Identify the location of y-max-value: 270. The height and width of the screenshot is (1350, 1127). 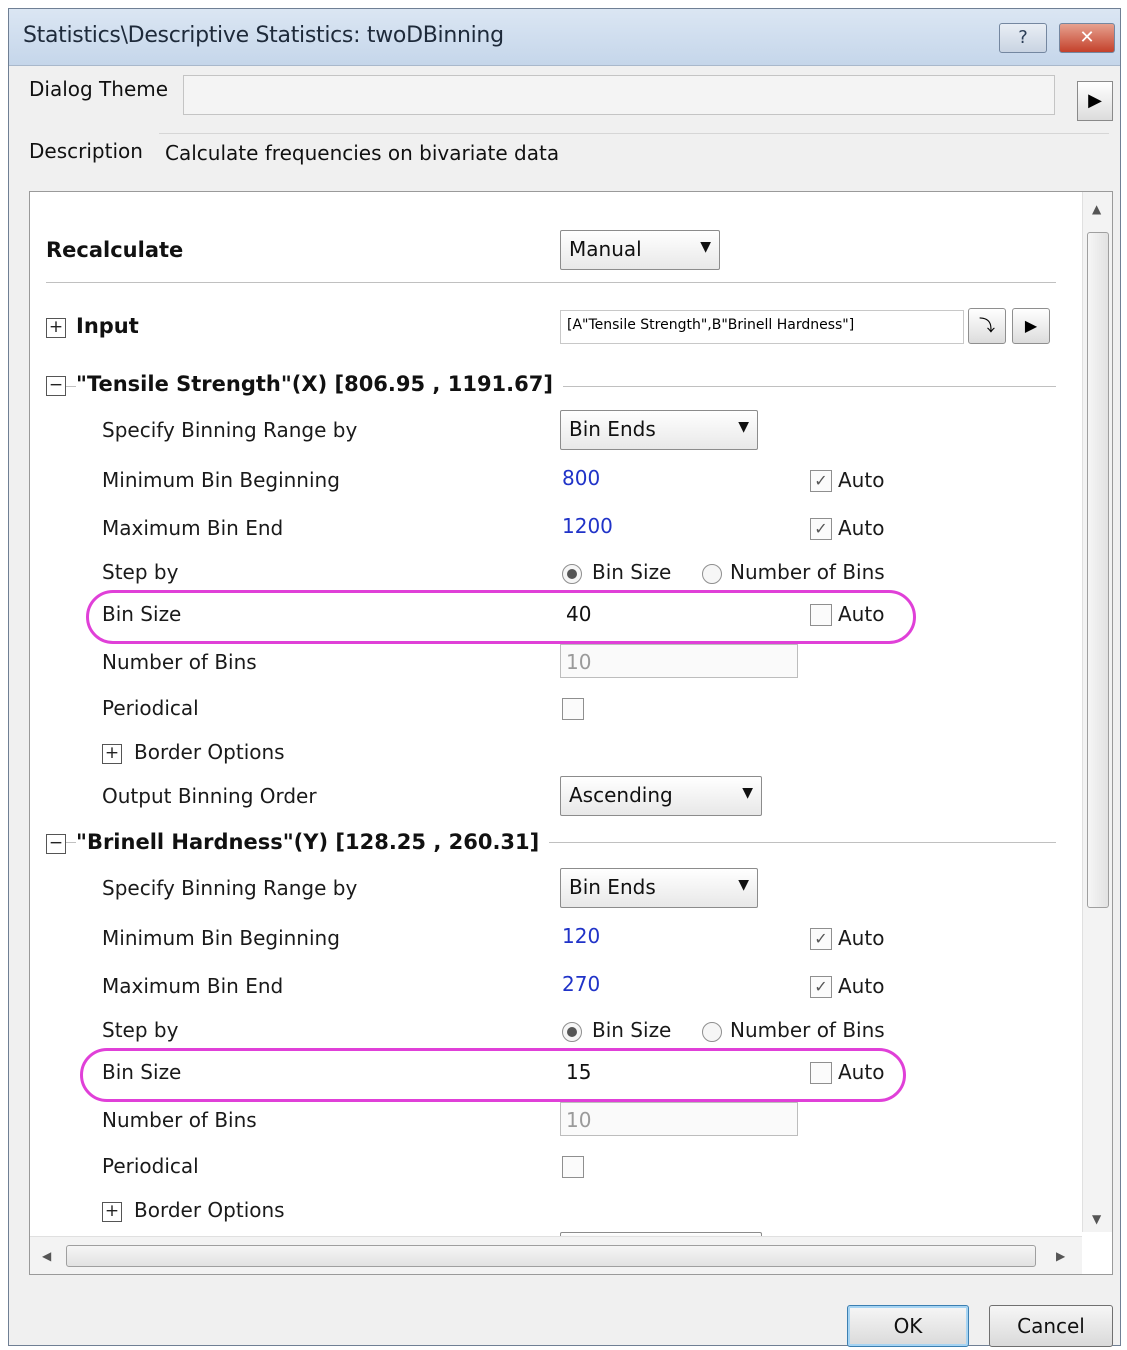
(581, 984).